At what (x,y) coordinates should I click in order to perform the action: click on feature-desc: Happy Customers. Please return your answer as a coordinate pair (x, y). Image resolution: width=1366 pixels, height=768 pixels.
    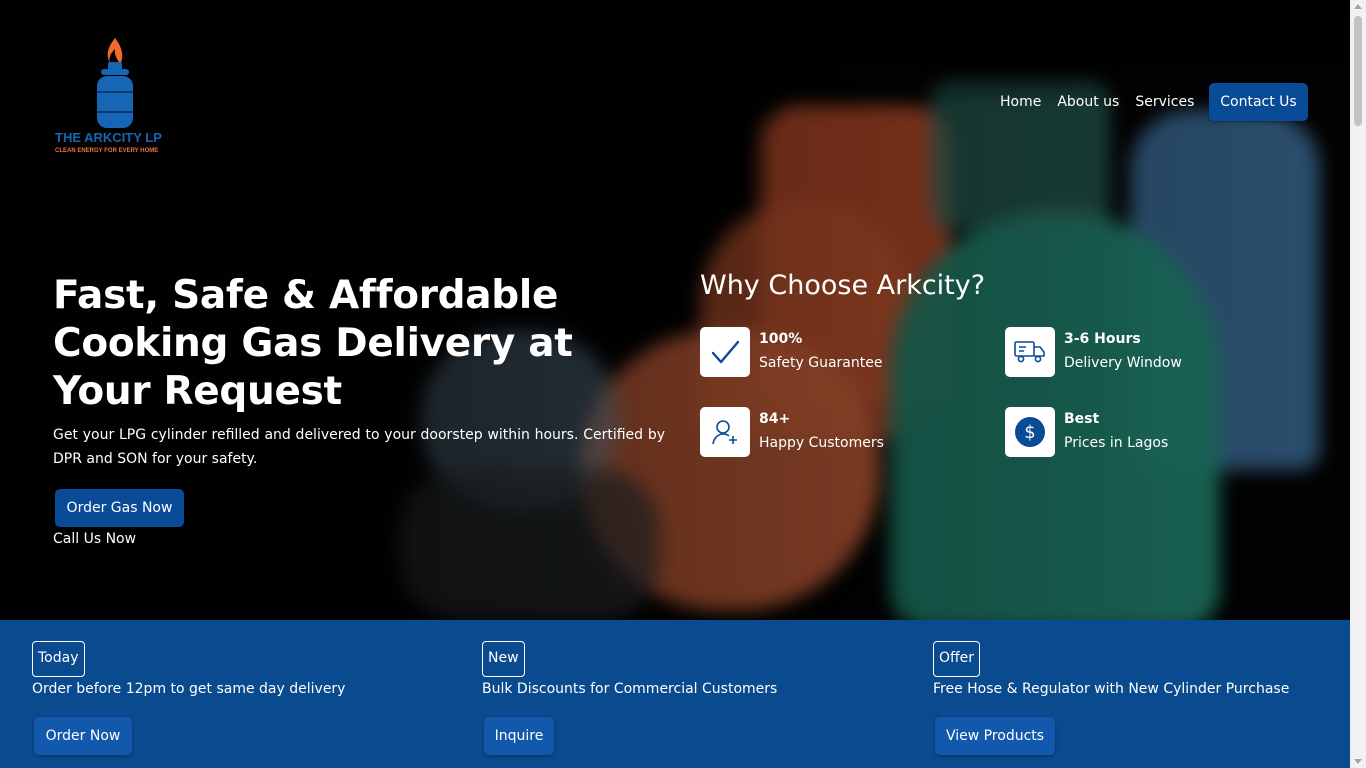
    Looking at the image, I should click on (821, 443).